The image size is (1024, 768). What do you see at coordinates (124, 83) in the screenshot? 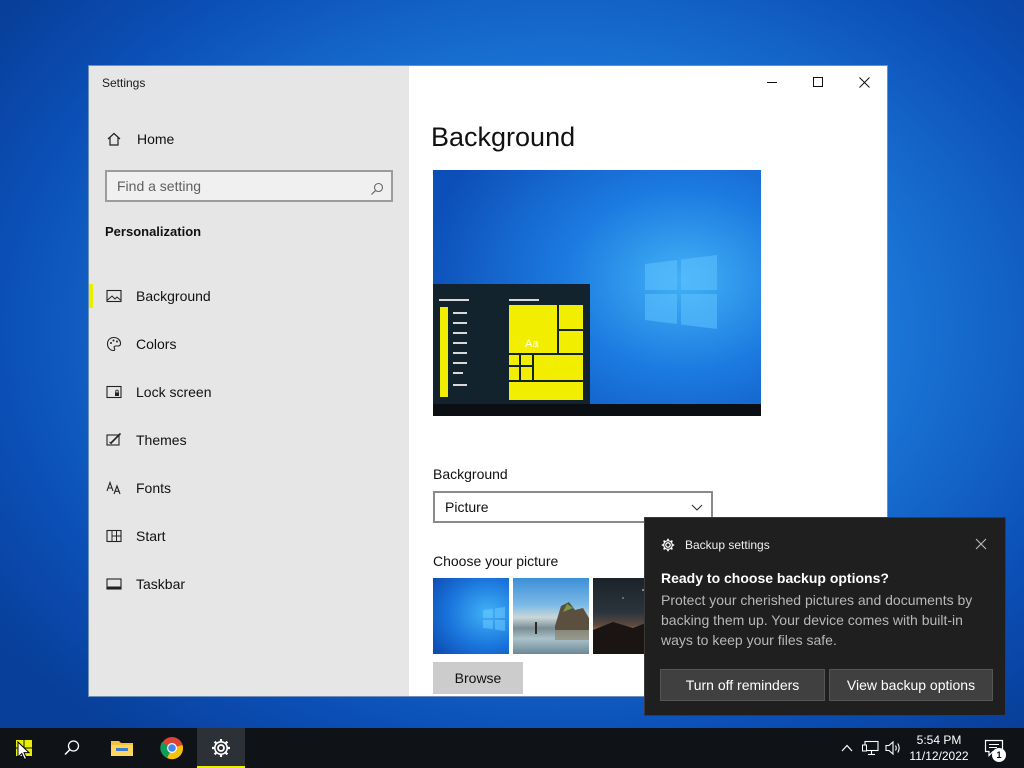
I see `window-title: Settings` at bounding box center [124, 83].